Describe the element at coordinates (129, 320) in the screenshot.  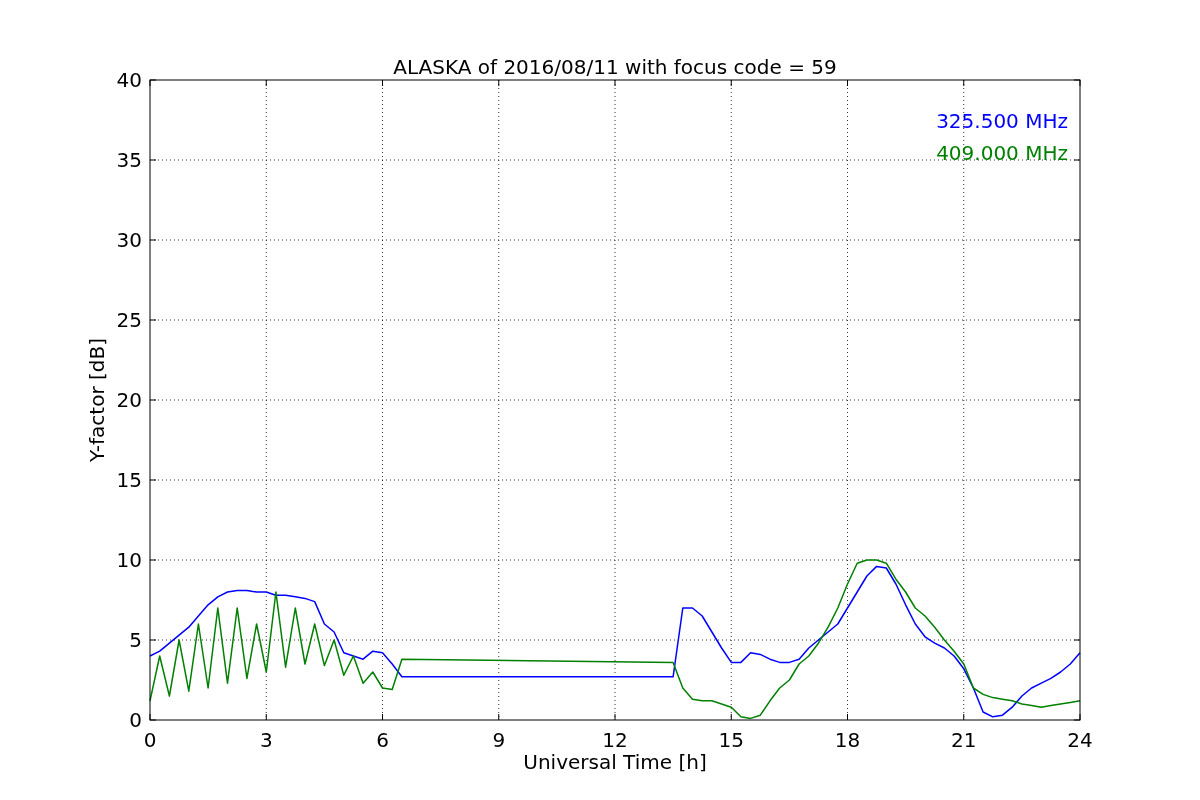
I see `tick-label: 25` at that location.